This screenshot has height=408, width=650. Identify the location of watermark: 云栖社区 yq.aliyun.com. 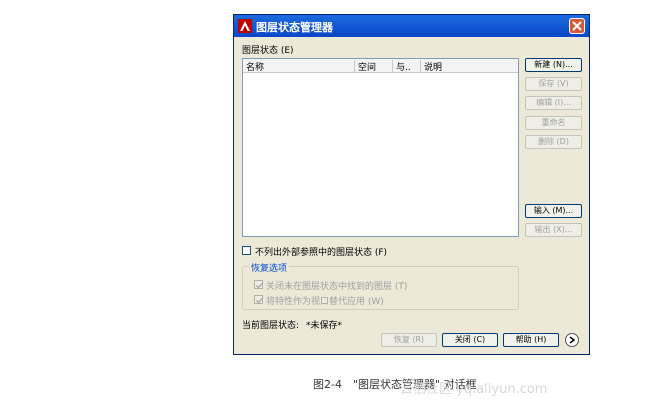
(474, 389).